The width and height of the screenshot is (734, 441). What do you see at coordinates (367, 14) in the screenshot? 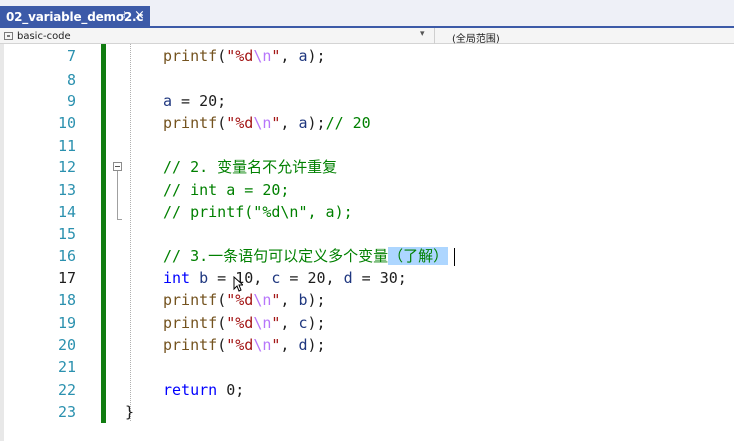
I see `tab-bar: 02_variable_demo2.c ⊣ ×` at bounding box center [367, 14].